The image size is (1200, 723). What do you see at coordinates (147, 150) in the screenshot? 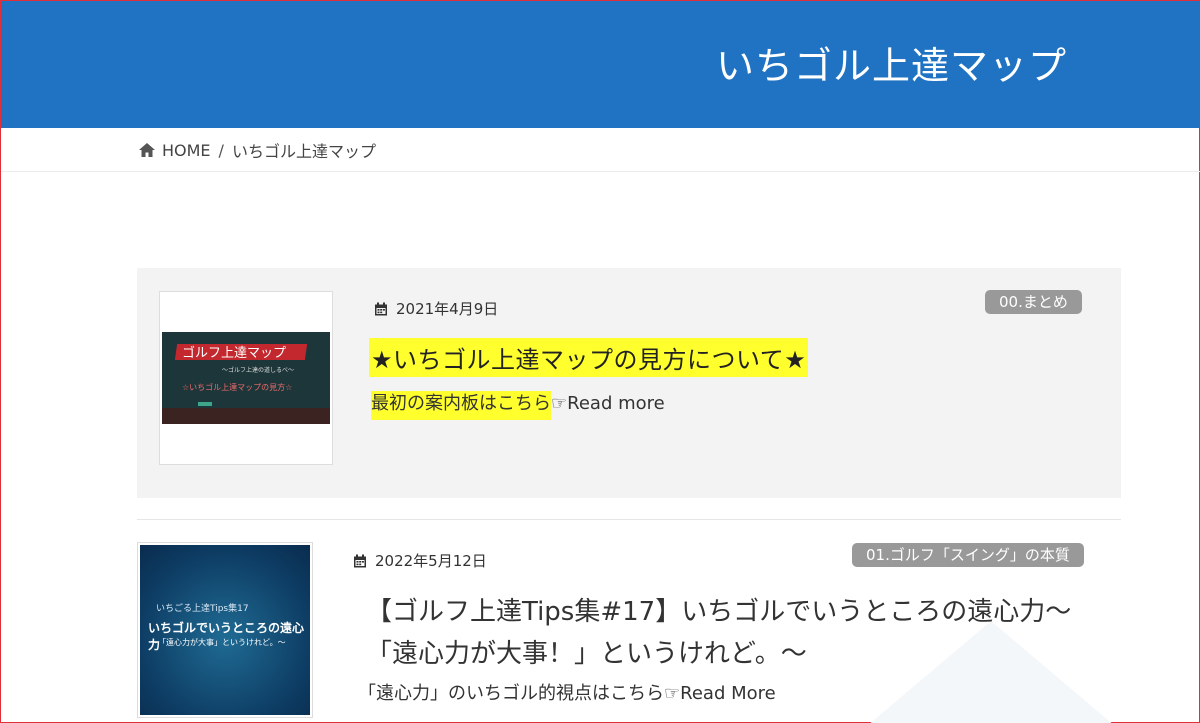
I see `home-icon` at bounding box center [147, 150].